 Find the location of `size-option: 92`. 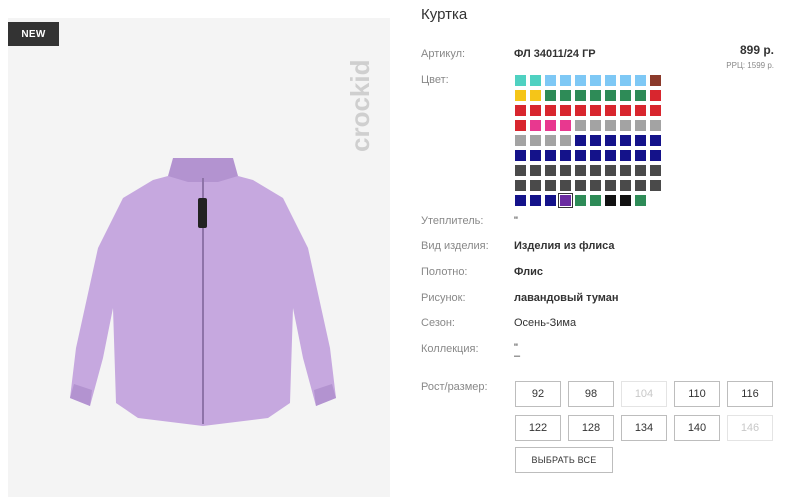

size-option: 92 is located at coordinates (538, 394).